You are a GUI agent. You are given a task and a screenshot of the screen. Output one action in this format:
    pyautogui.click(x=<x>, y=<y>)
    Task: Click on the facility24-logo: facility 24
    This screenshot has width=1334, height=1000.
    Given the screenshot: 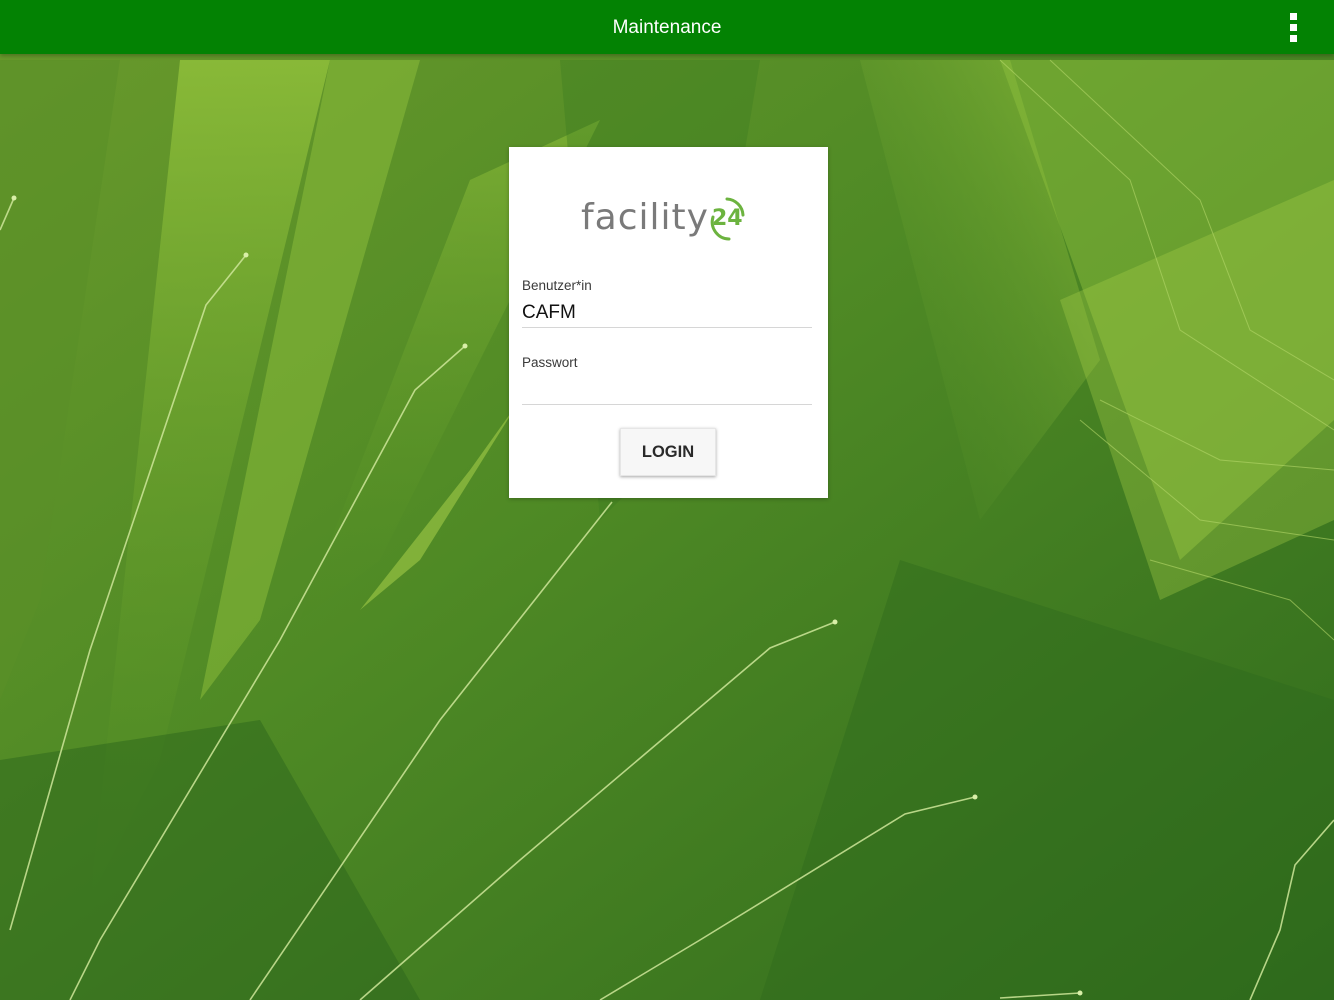 What is the action you would take?
    pyautogui.click(x=671, y=223)
    